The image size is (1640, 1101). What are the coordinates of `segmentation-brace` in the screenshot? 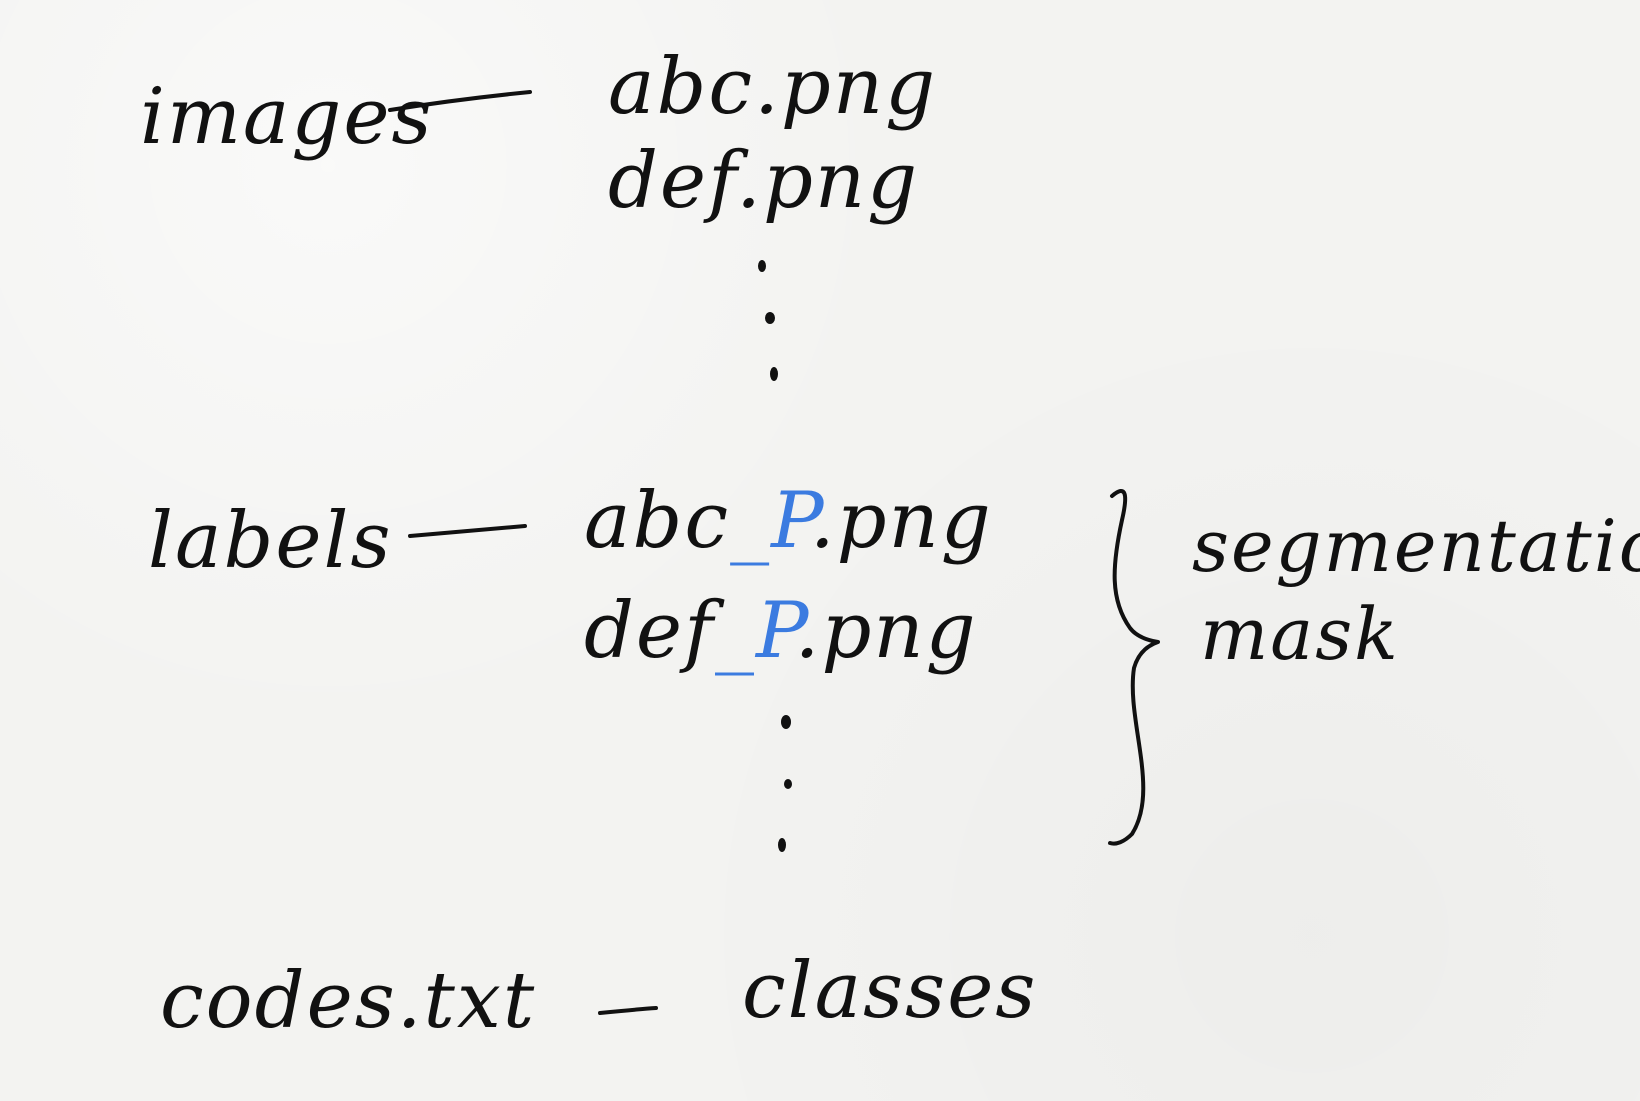 It's located at (1134, 667).